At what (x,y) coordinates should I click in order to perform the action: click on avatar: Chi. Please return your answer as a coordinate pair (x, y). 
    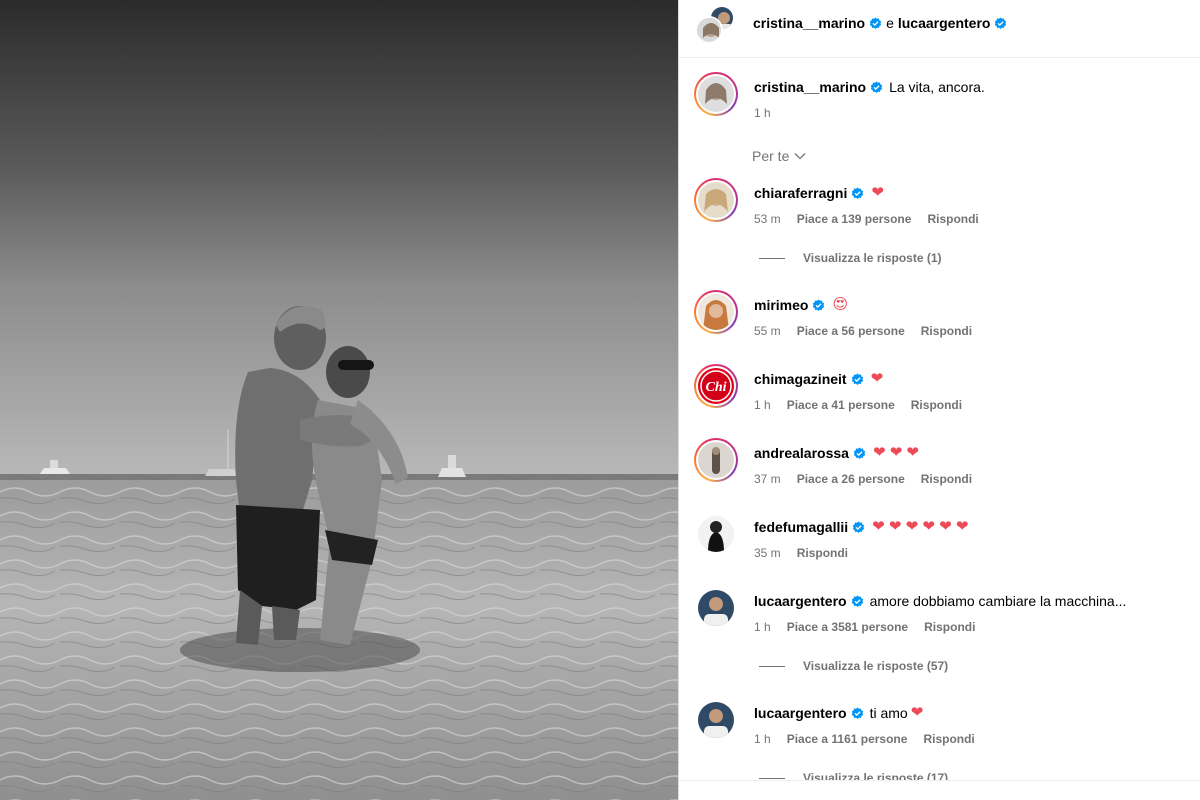
    Looking at the image, I should click on (716, 386).